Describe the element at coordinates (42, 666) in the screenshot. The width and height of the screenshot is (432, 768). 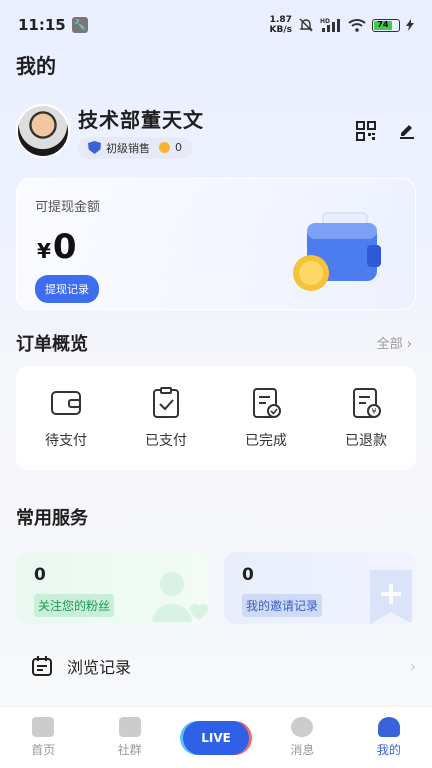
I see `calendar-icon` at that location.